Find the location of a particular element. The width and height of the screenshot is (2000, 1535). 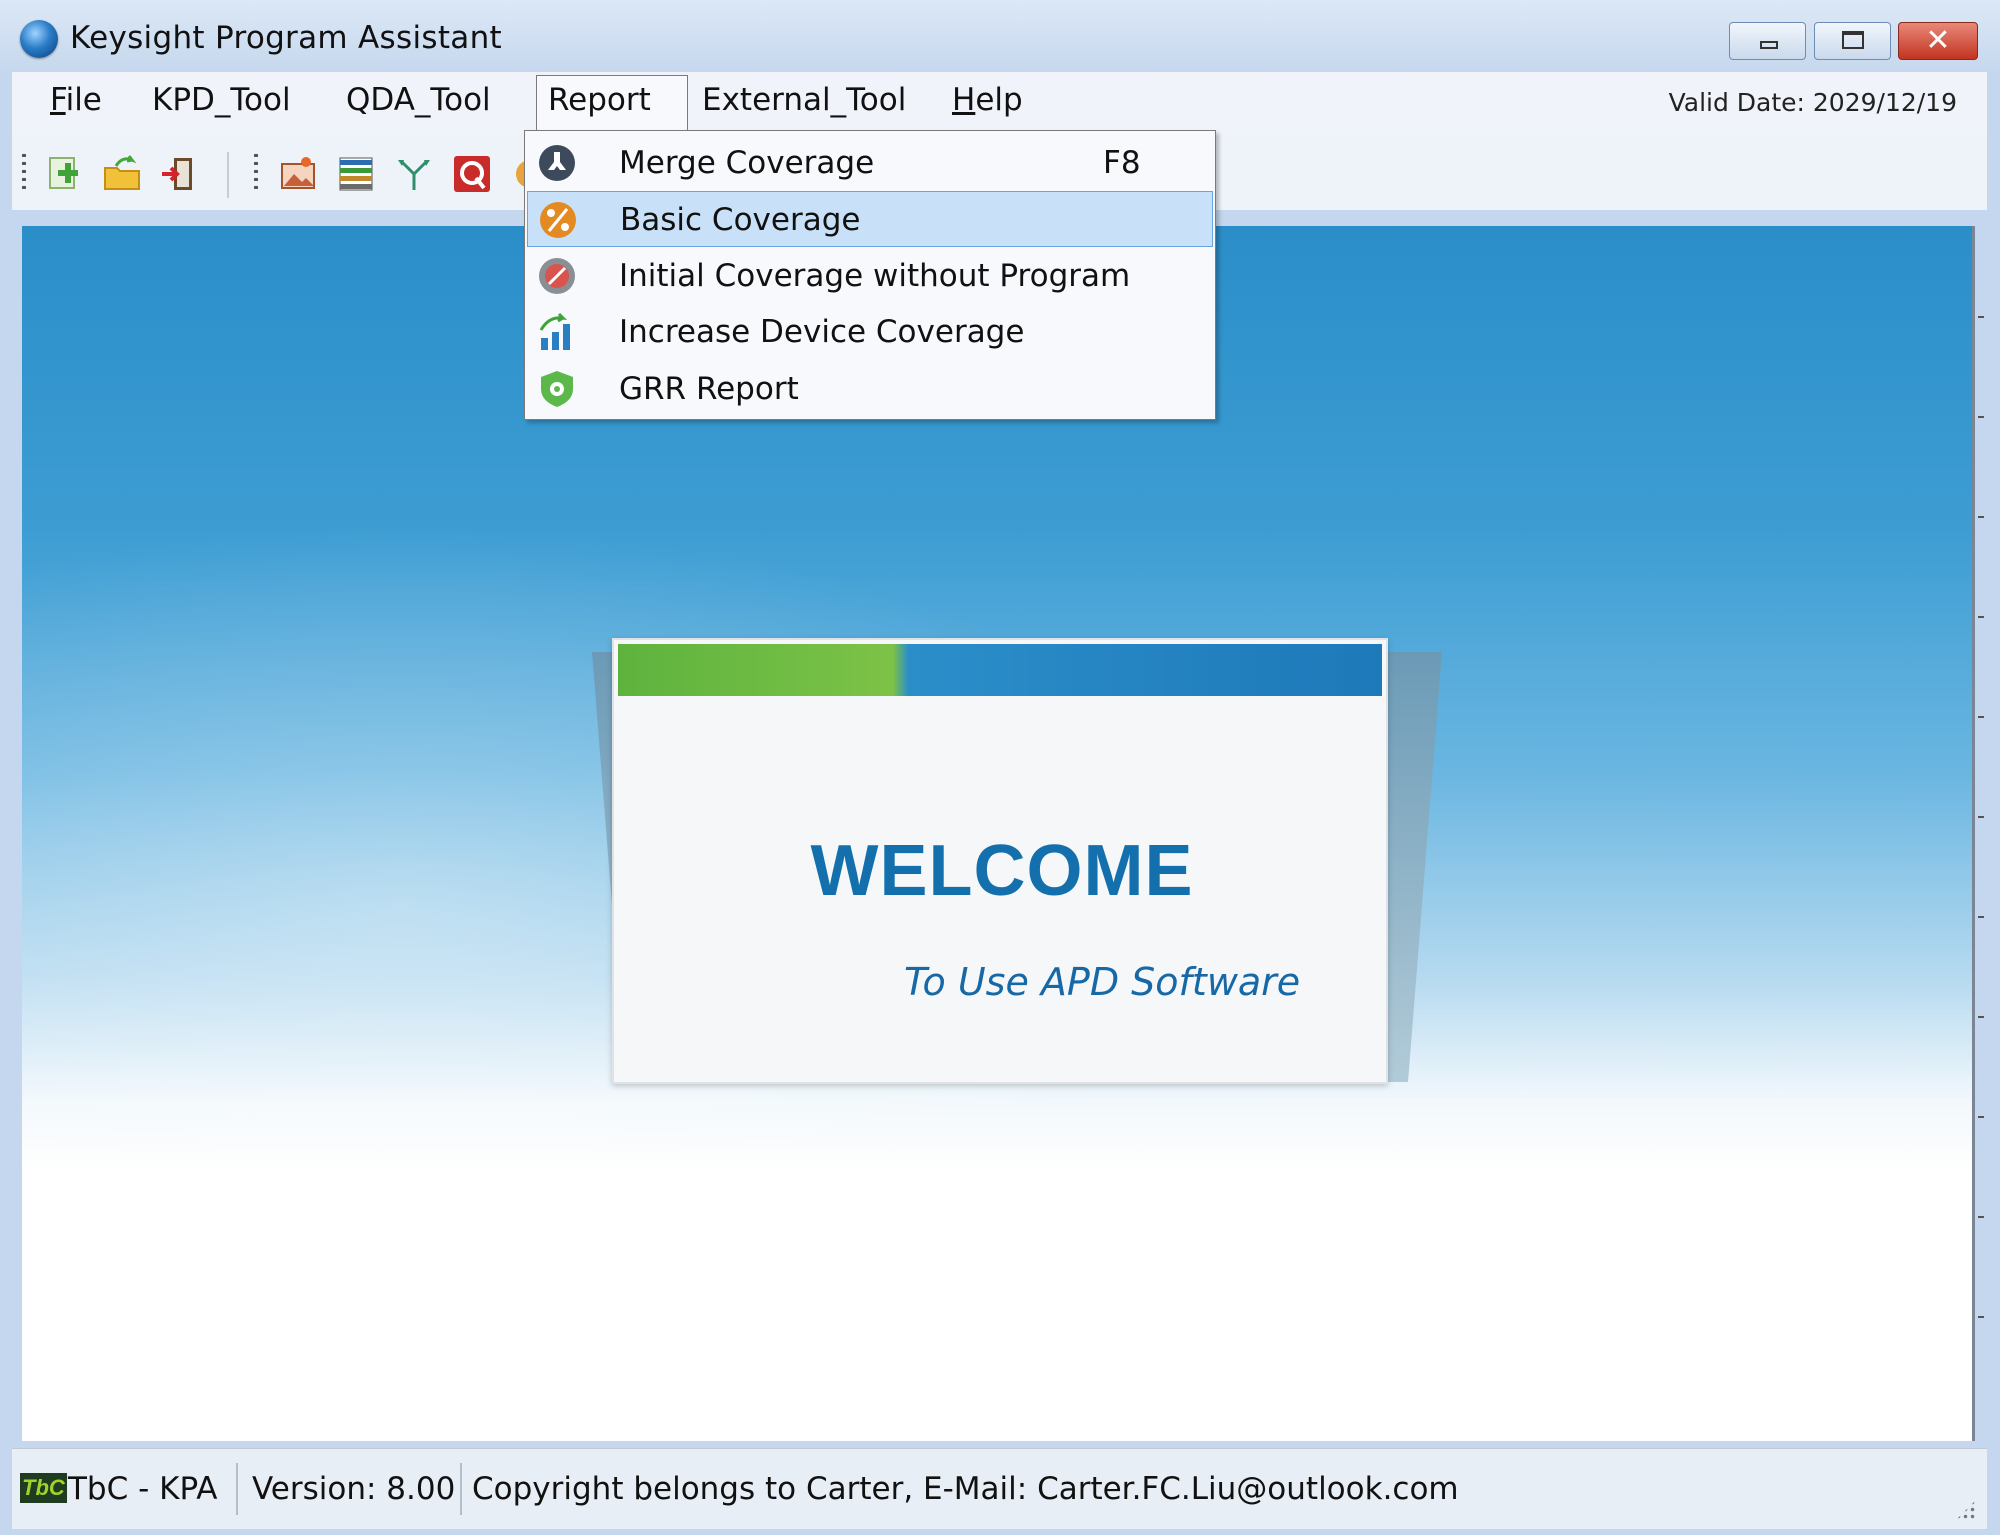

menu-item-label: Merge Coverage is located at coordinates (747, 163).